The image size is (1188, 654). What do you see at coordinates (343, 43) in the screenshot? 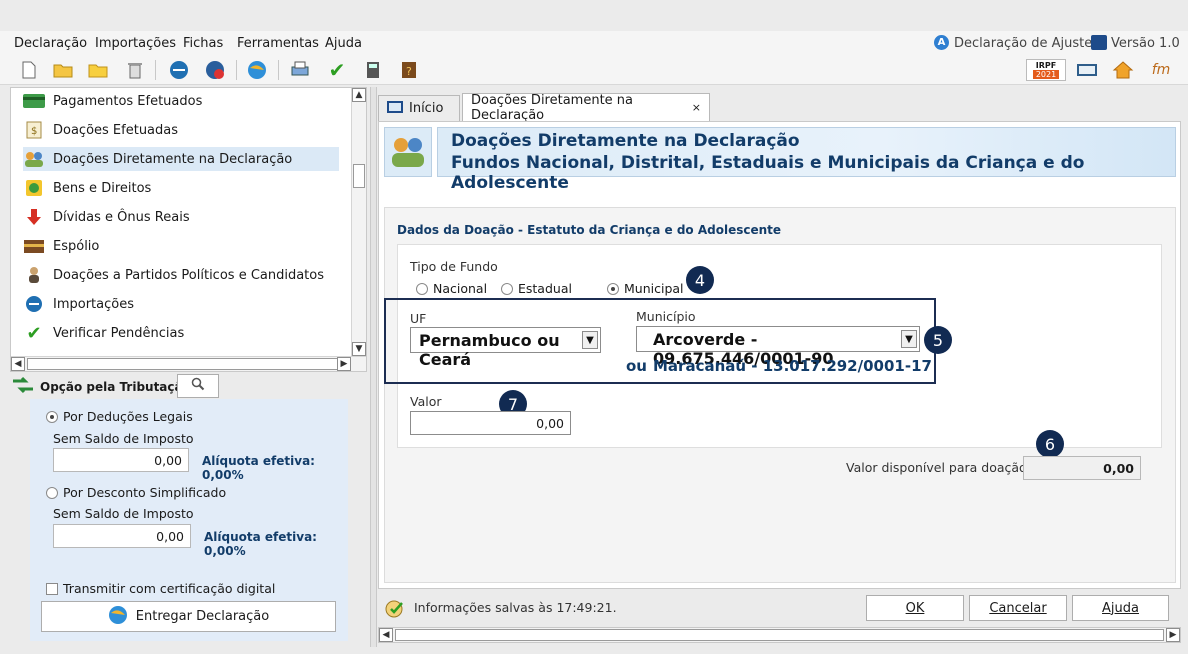
I see `menu-ajuda: Ajuda` at bounding box center [343, 43].